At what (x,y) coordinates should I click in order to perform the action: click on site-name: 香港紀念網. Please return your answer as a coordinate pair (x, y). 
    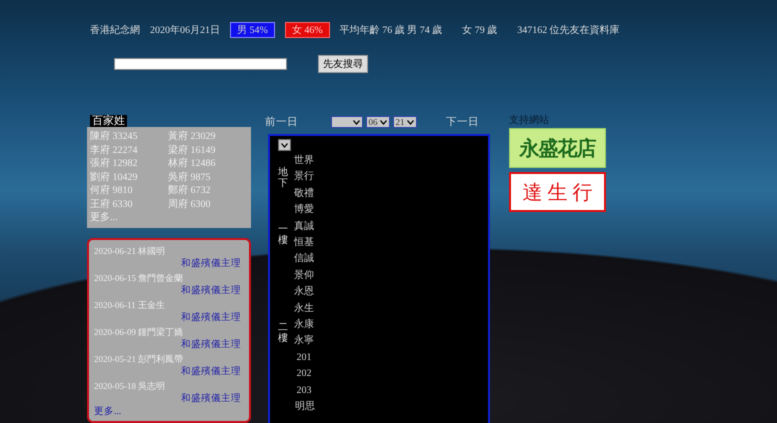
    Looking at the image, I should click on (115, 30).